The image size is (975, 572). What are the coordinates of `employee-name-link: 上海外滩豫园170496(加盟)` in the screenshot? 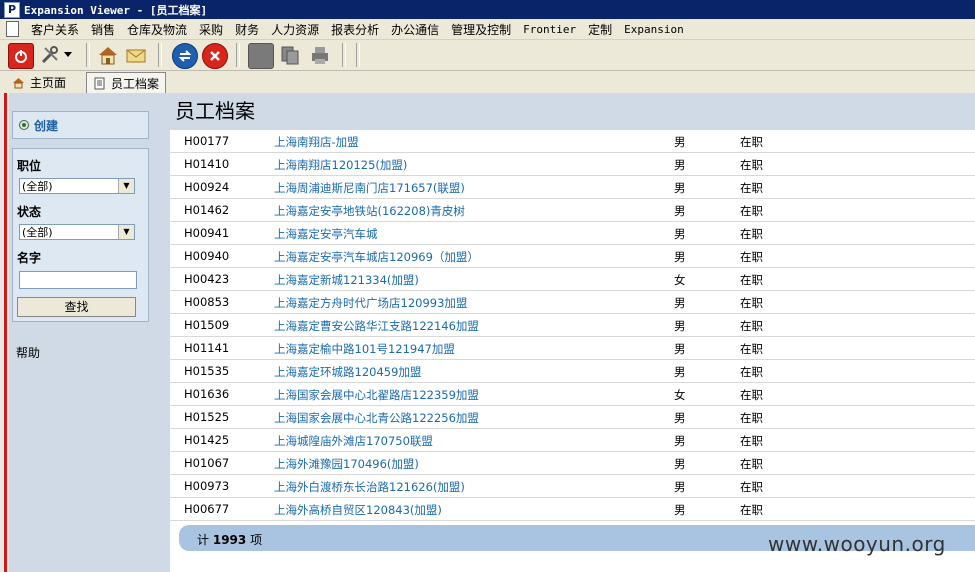 It's located at (346, 464).